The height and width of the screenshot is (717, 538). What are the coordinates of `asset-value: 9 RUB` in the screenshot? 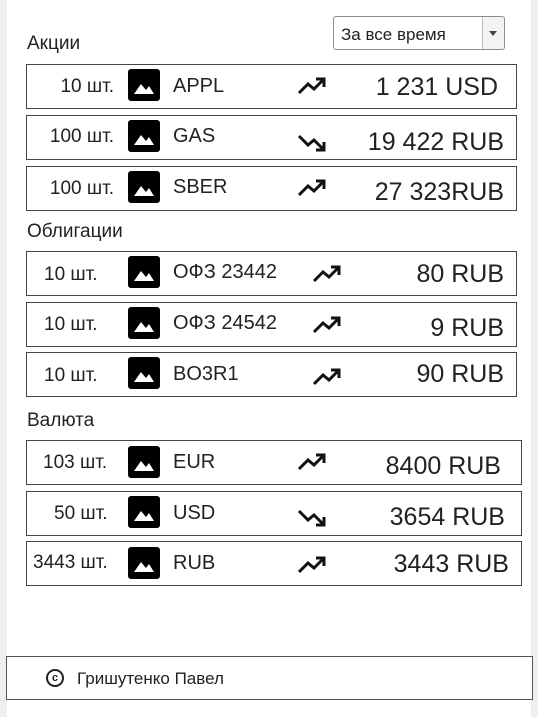 It's located at (467, 328).